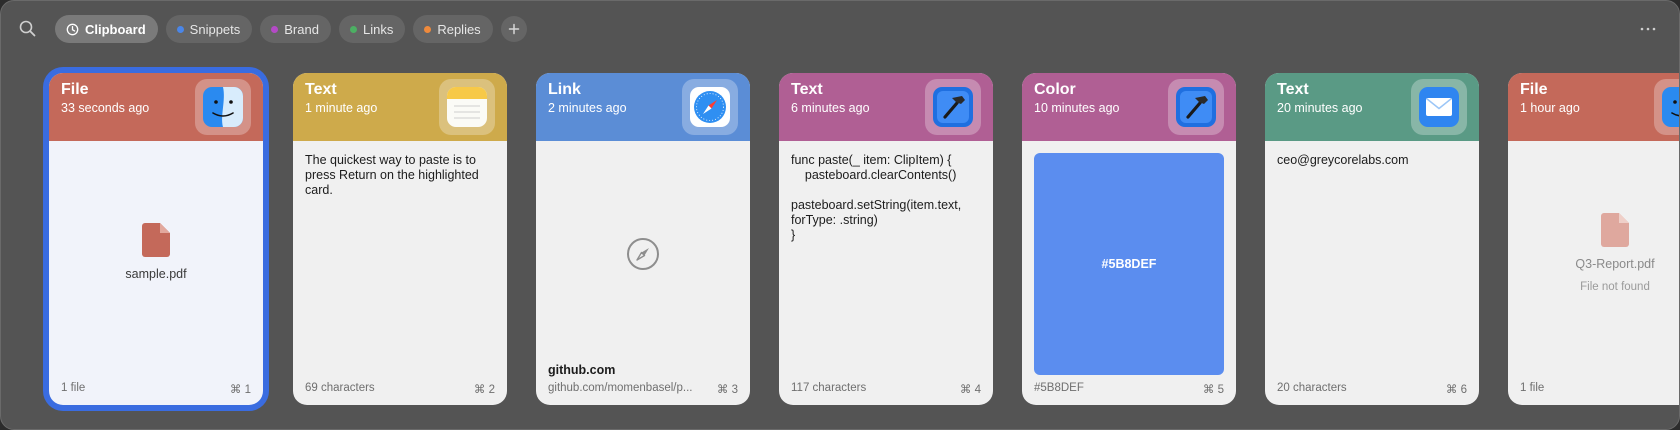 The height and width of the screenshot is (430, 1680). What do you see at coordinates (115, 29) in the screenshot?
I see `tab-label: Clipboard` at bounding box center [115, 29].